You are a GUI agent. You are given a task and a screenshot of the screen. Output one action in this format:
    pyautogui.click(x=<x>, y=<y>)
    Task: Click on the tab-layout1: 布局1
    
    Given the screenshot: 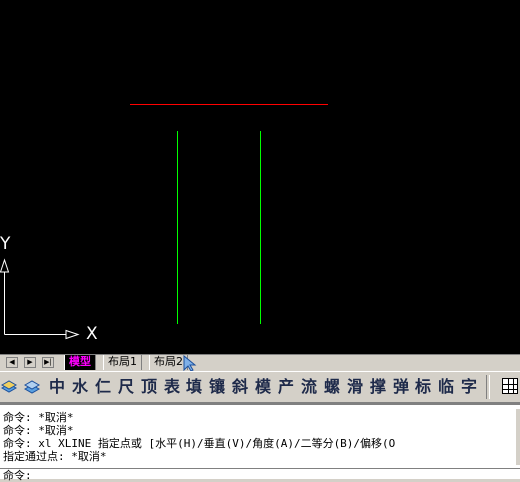 What is the action you would take?
    pyautogui.click(x=122, y=362)
    